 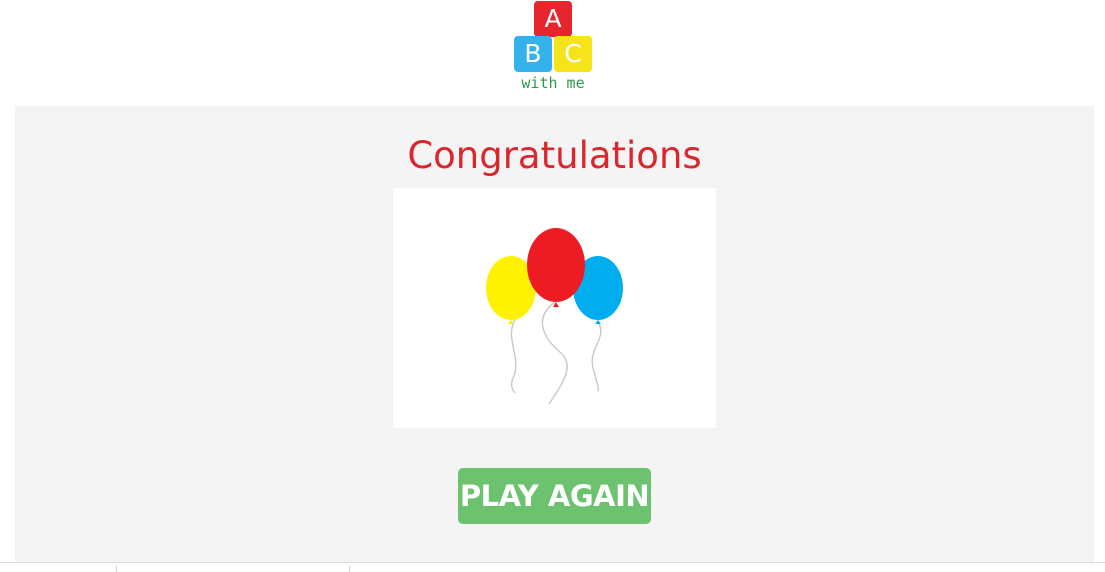 I want to click on play-again-button: PLAY AGAIN, so click(x=554, y=496).